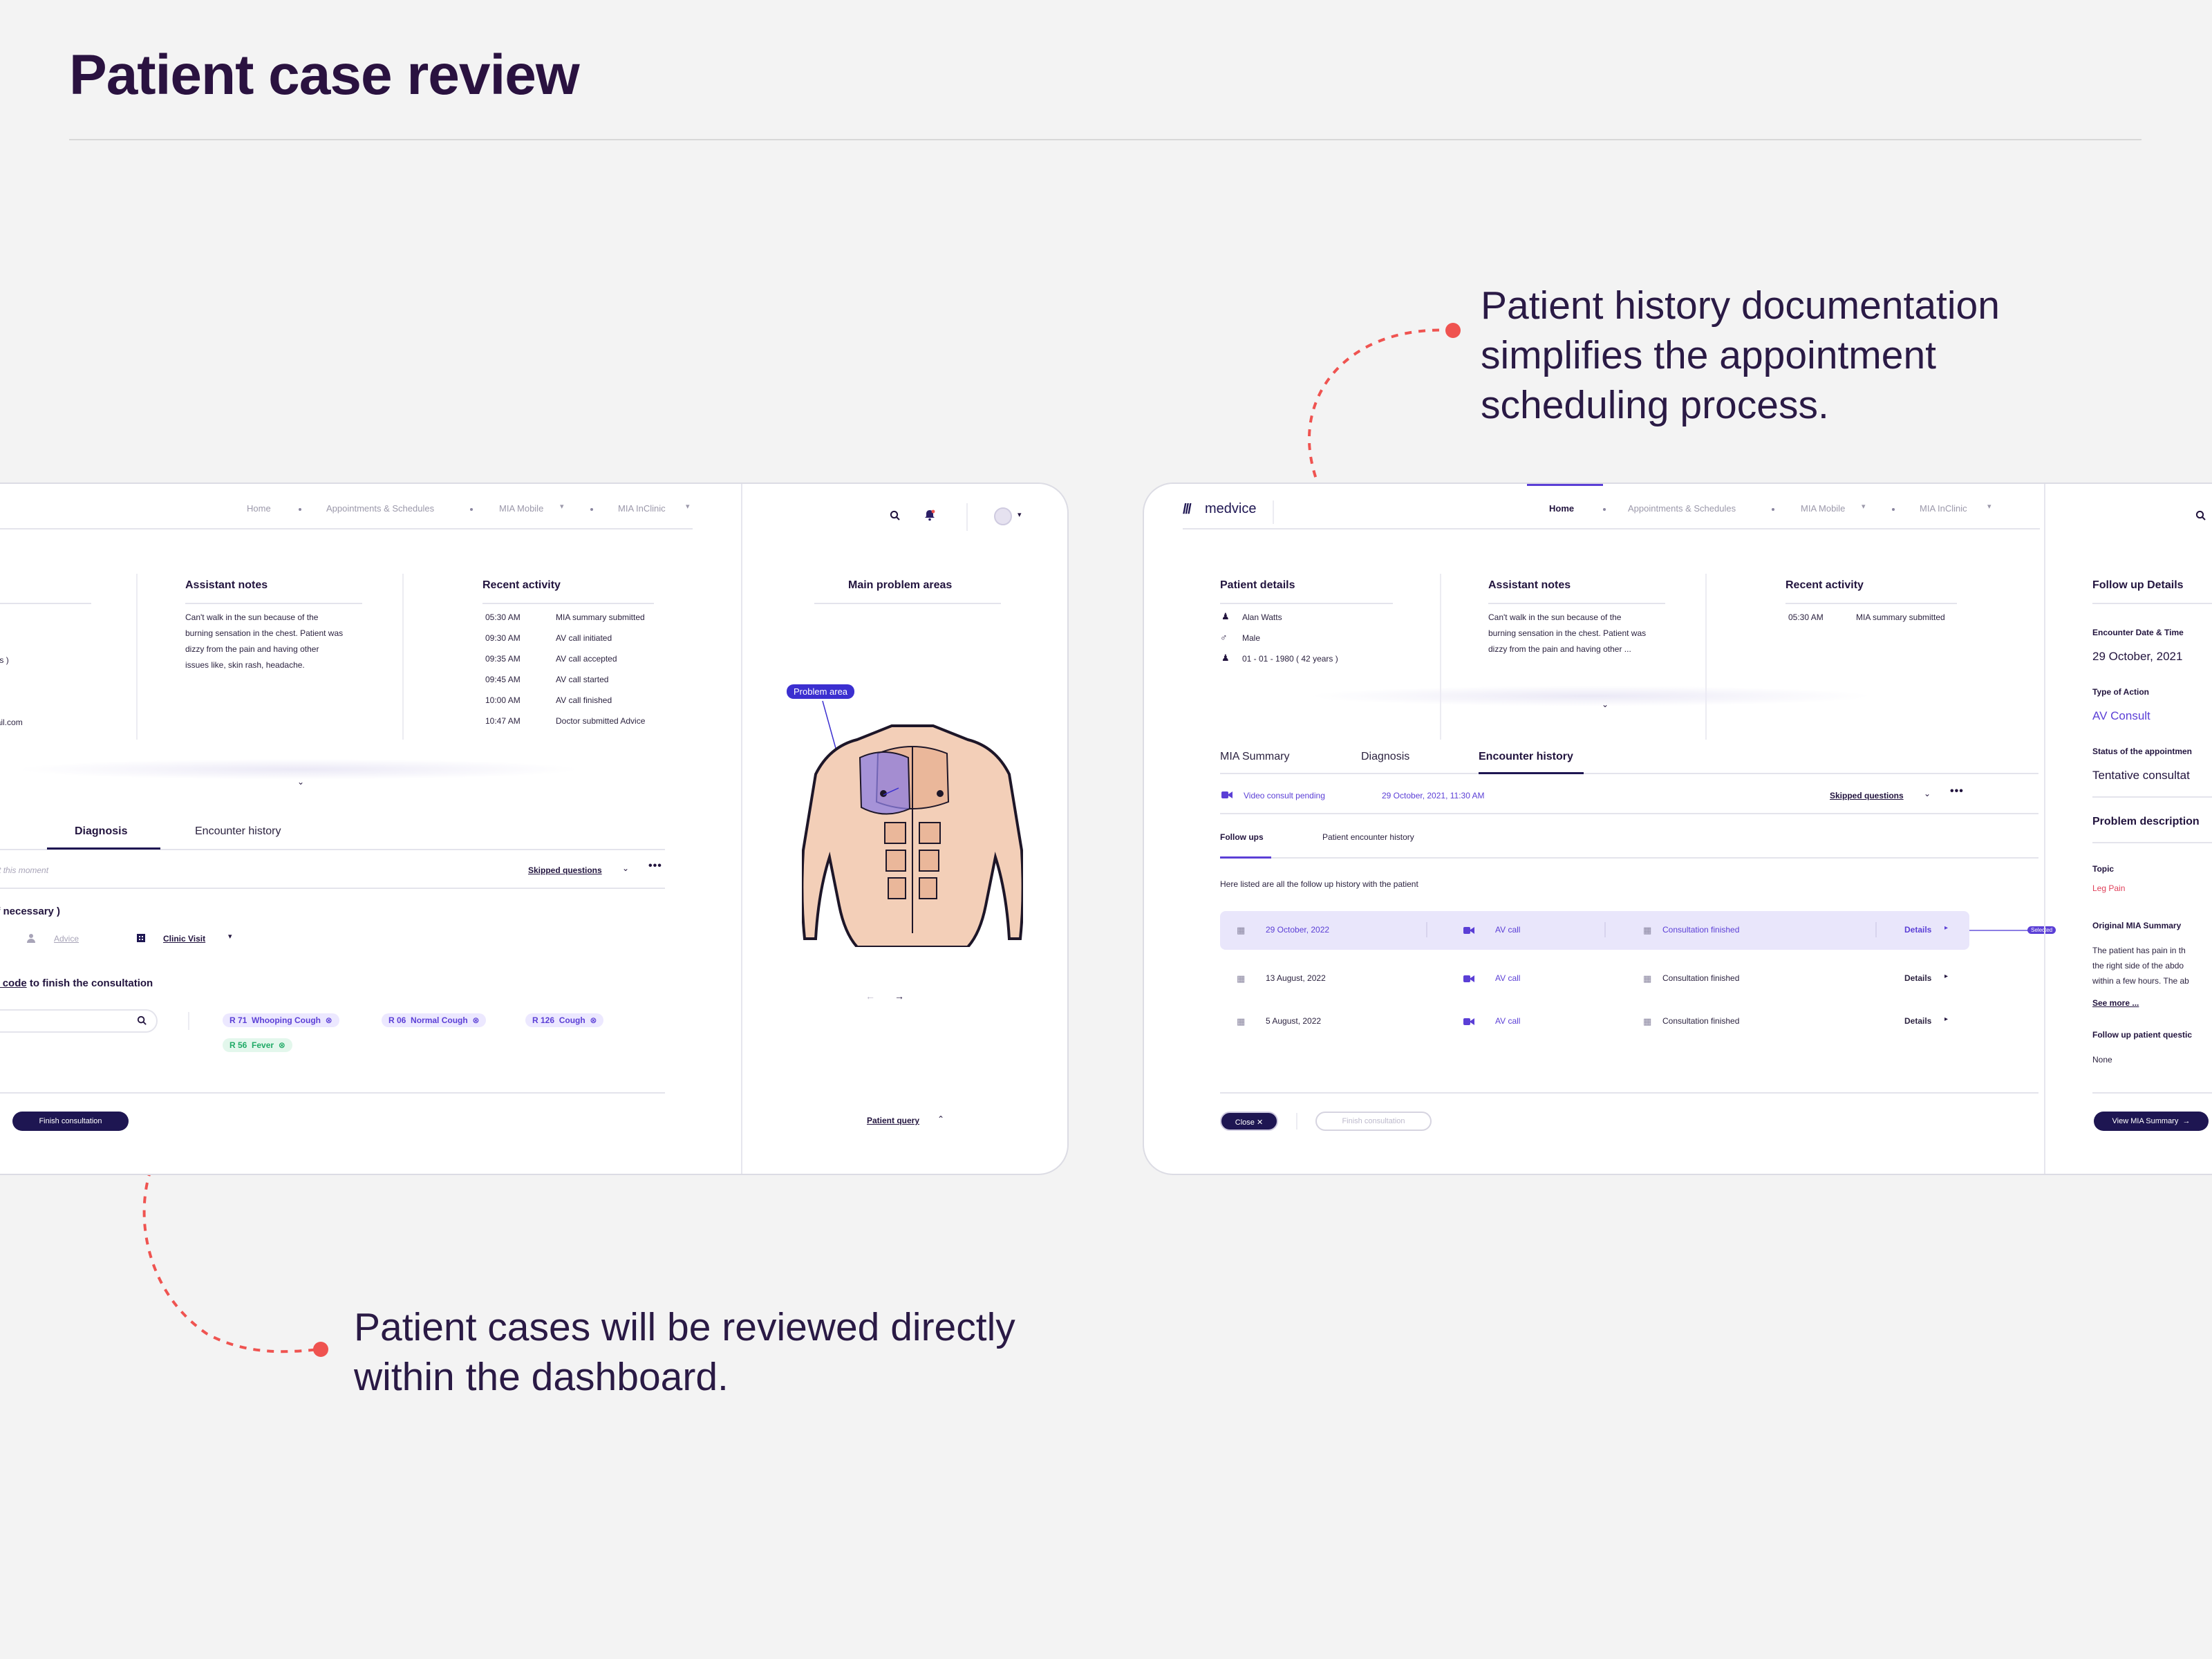  What do you see at coordinates (347, 528) in the screenshot?
I see `nav-underline` at bounding box center [347, 528].